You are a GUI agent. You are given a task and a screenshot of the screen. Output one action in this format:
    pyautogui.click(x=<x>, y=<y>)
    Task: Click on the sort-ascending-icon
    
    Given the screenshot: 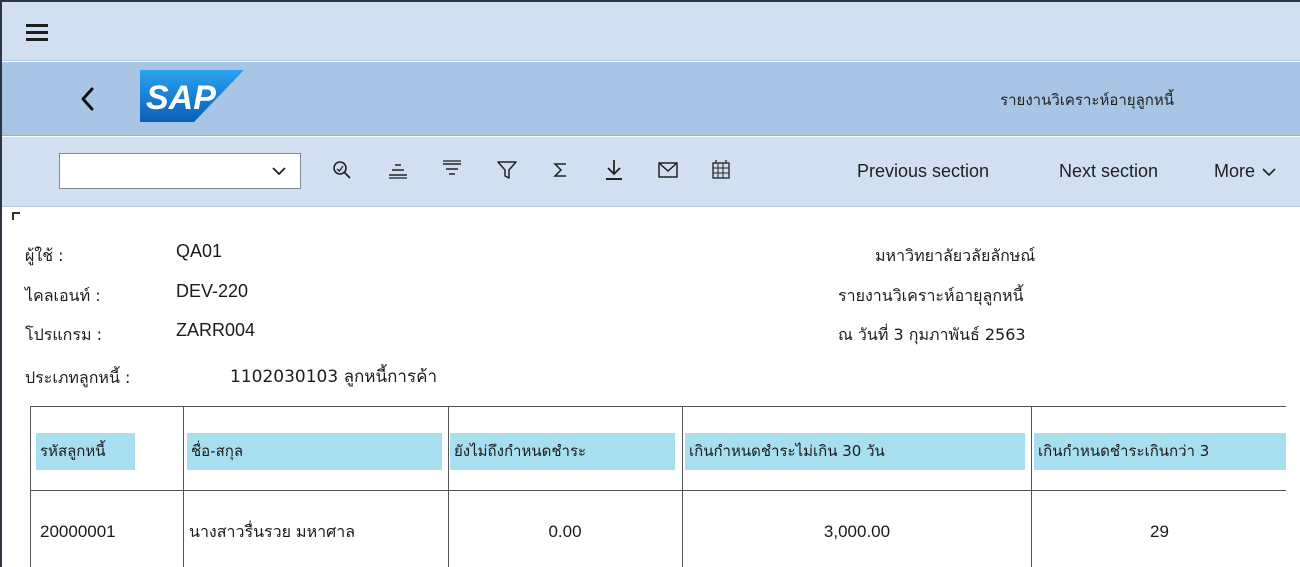 What is the action you would take?
    pyautogui.click(x=398, y=170)
    